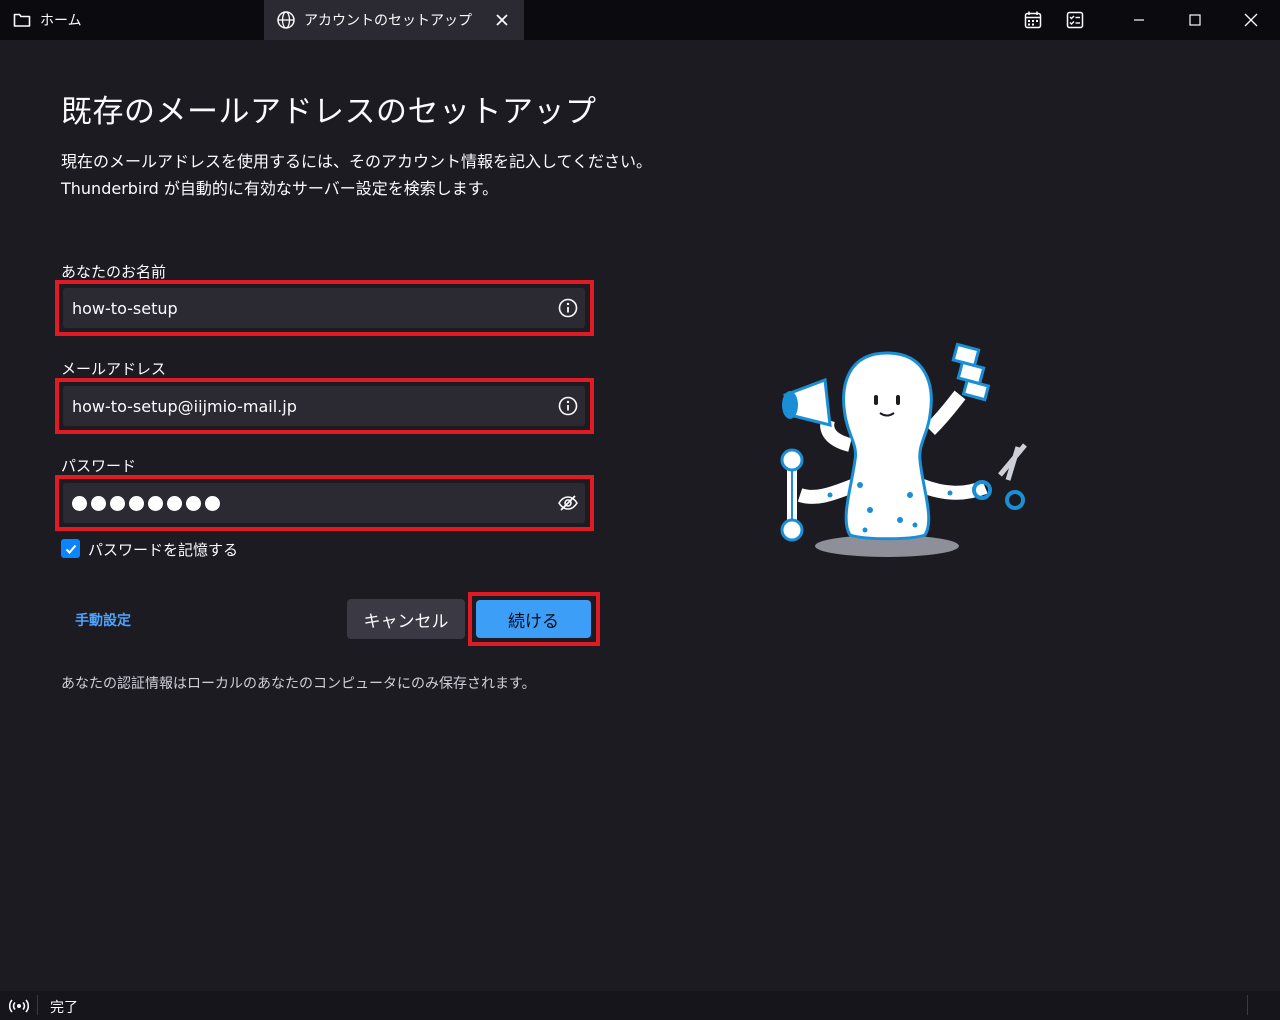 The image size is (1280, 1020). Describe the element at coordinates (1033, 20) in the screenshot. I see `calendar-icon` at that location.